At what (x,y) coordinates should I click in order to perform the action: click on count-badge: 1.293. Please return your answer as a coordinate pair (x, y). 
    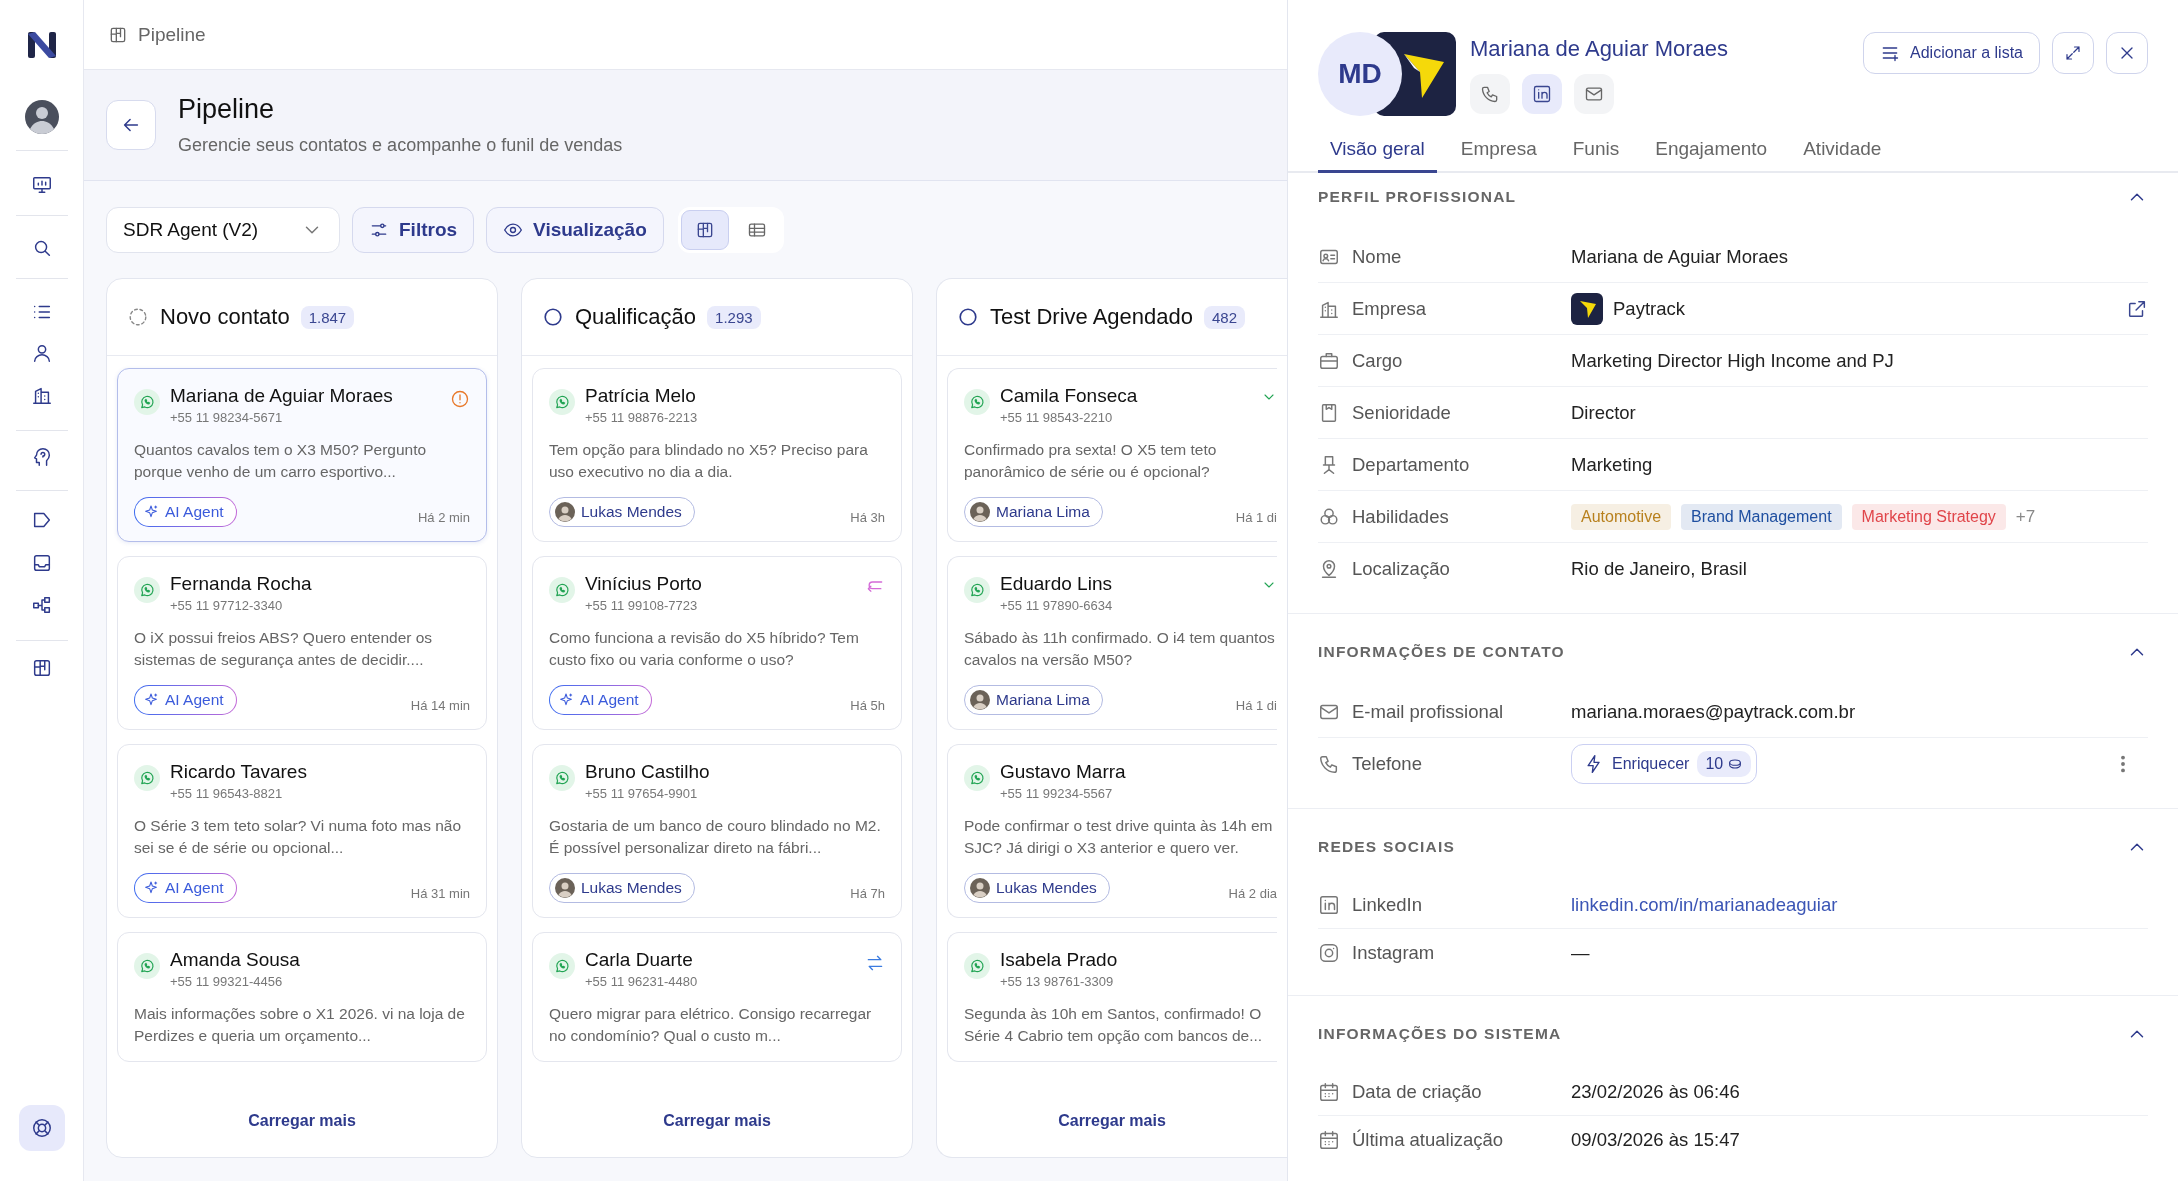
    Looking at the image, I should click on (734, 317).